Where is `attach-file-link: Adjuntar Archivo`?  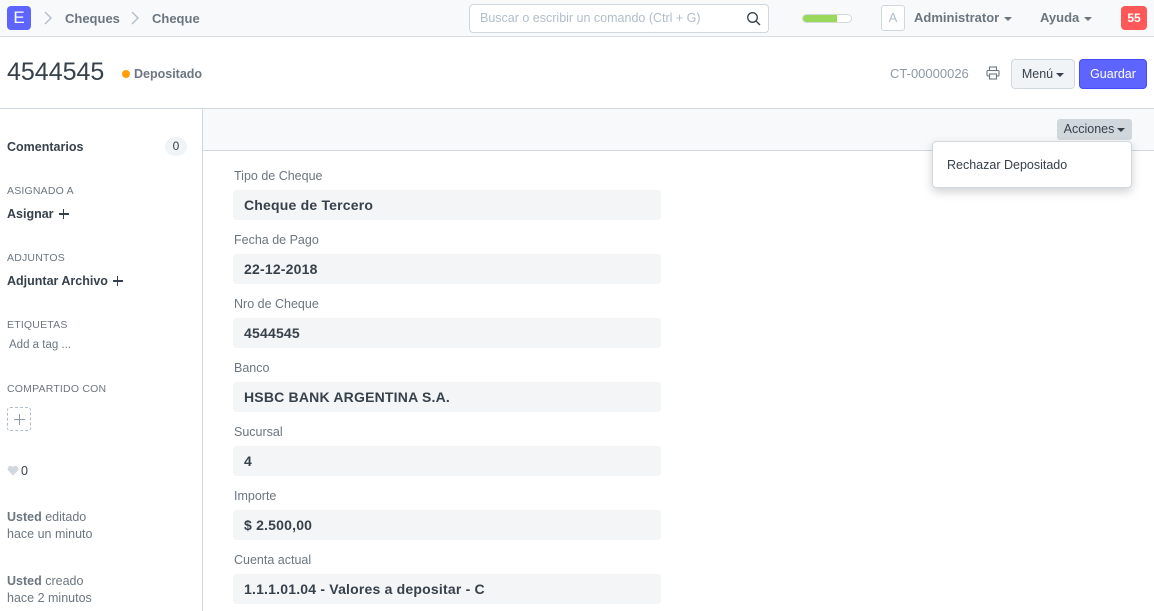 attach-file-link: Adjuntar Archivo is located at coordinates (65, 281).